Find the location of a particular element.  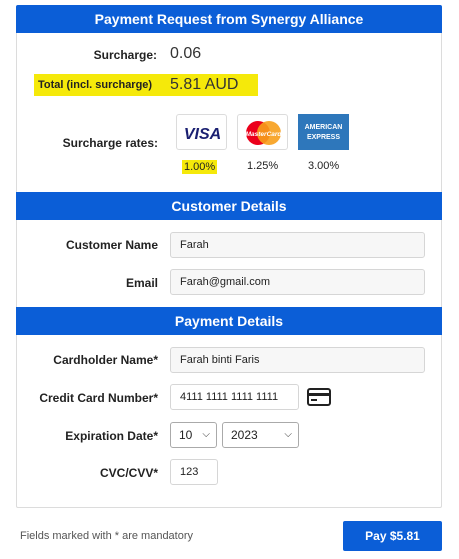

exp-month-value: 10 is located at coordinates (186, 435).